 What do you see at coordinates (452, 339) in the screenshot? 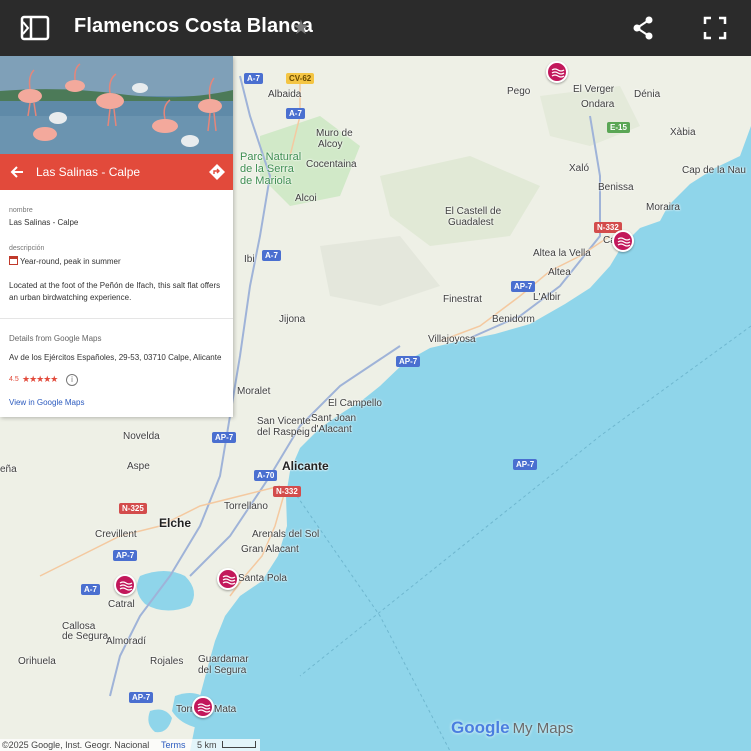
I see `place-label: Villajoyosa` at bounding box center [452, 339].